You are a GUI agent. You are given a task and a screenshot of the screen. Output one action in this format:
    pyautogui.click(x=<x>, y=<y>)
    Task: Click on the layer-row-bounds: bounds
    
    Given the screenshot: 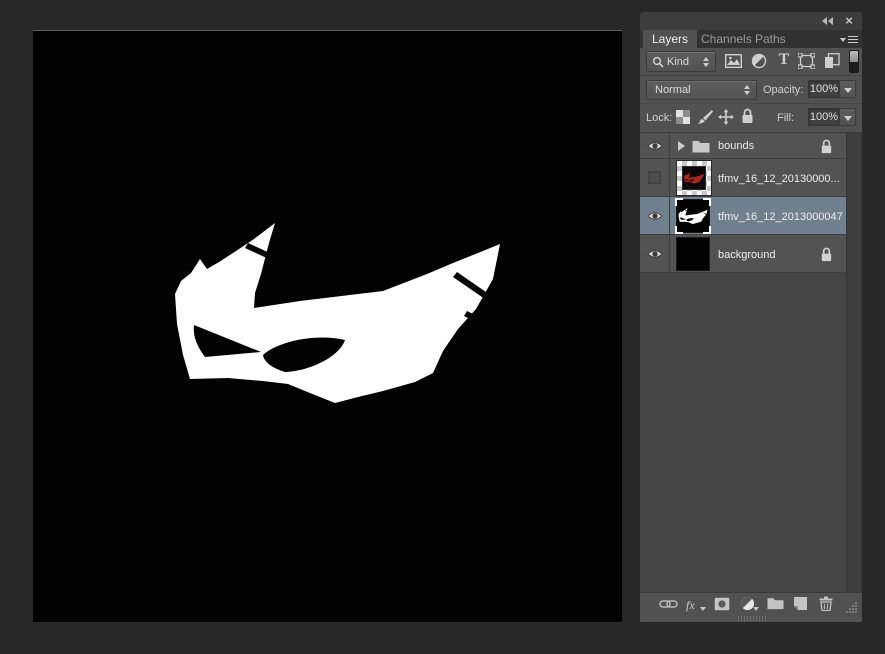 What is the action you would take?
    pyautogui.click(x=743, y=146)
    